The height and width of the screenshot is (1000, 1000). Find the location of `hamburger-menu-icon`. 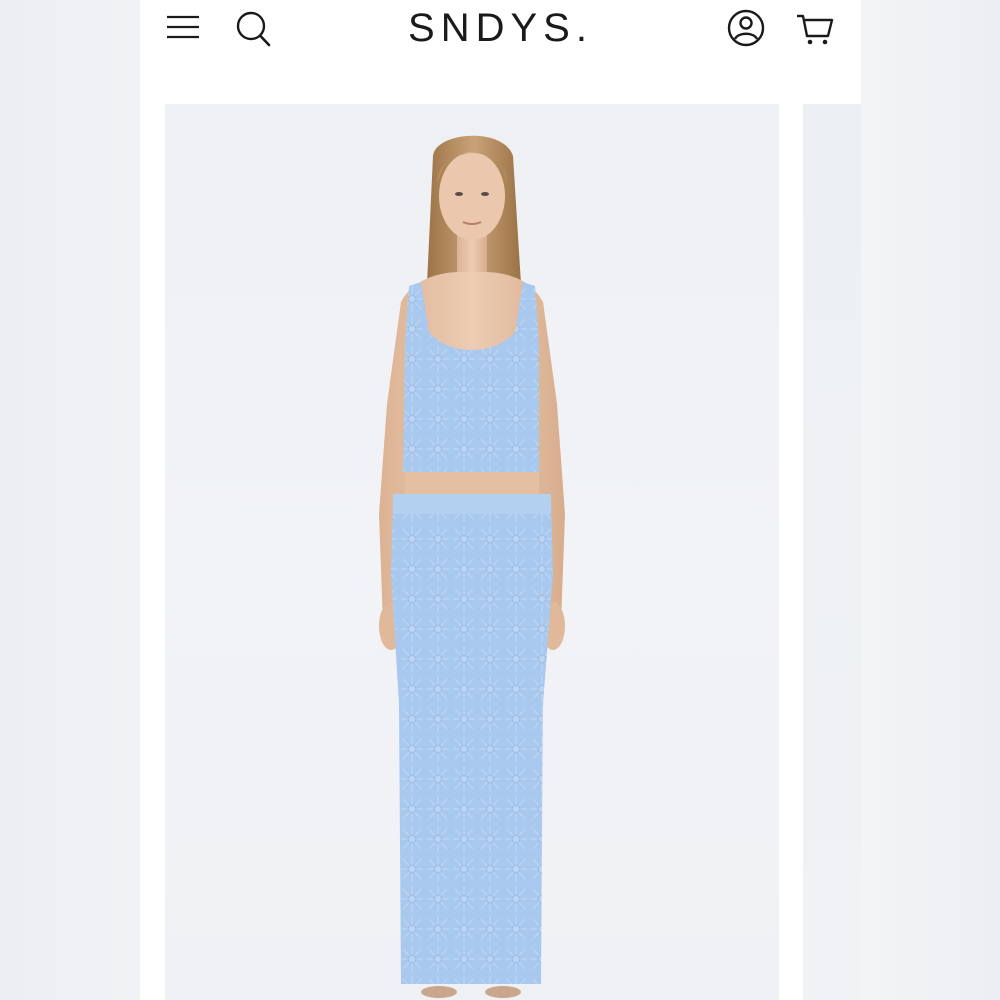

hamburger-menu-icon is located at coordinates (183, 27).